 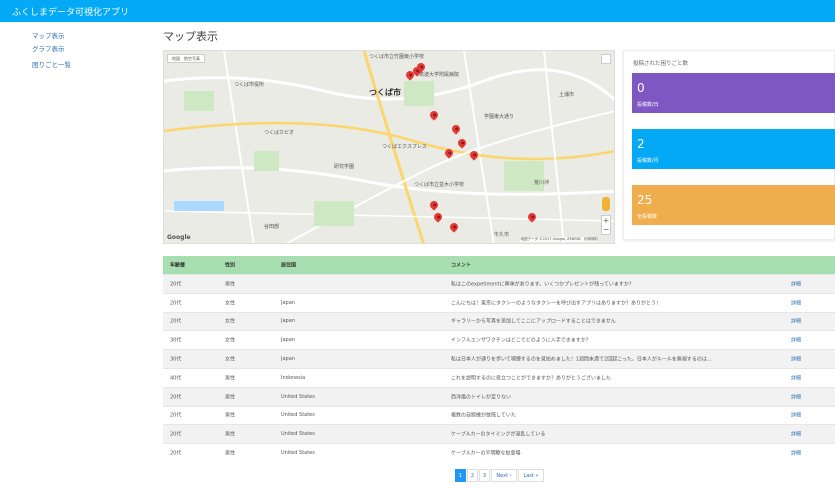 I want to click on stats-title: 投稿された困りごと数, so click(x=661, y=64).